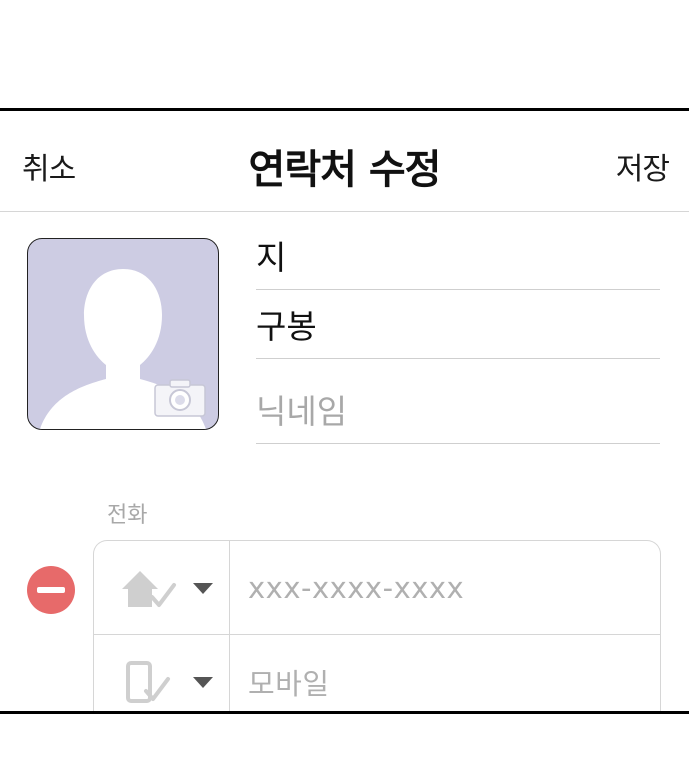 The image size is (689, 779). What do you see at coordinates (149, 589) in the screenshot?
I see `home-phone-icon` at bounding box center [149, 589].